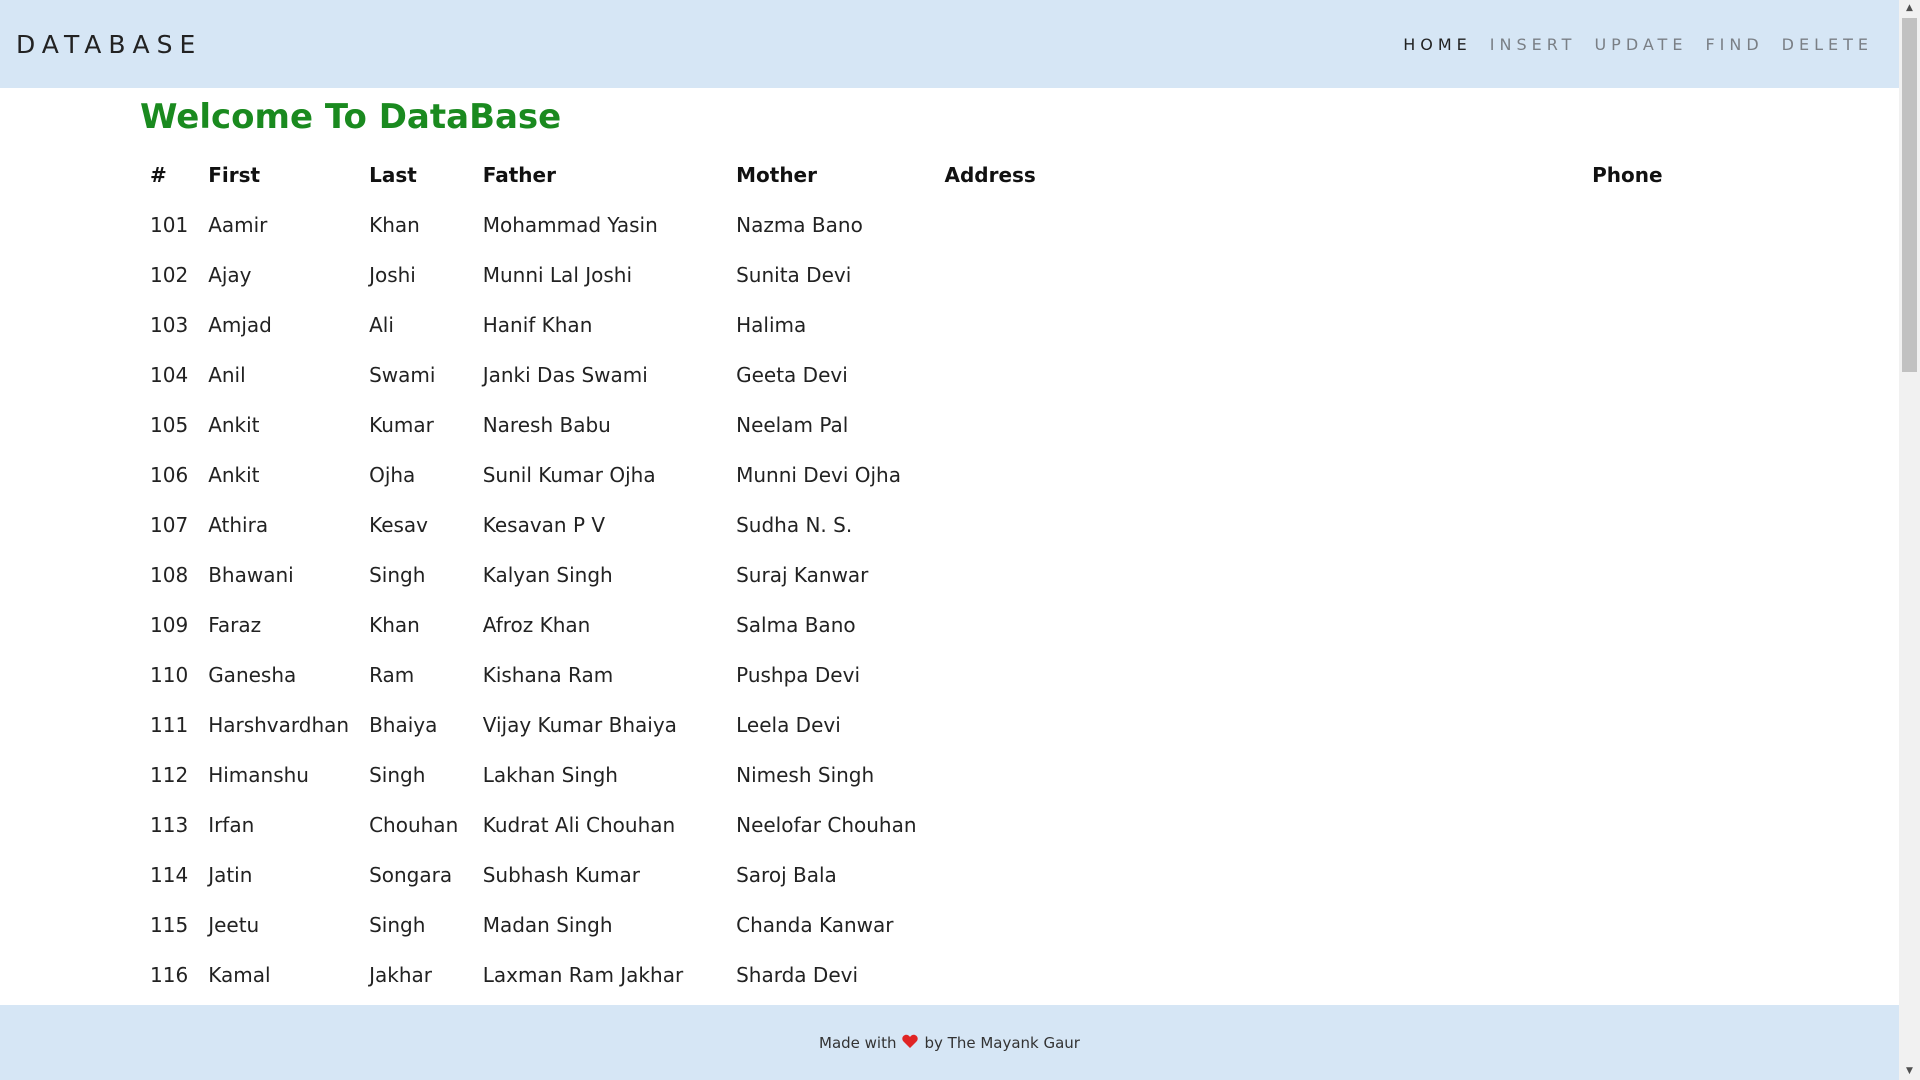  What do you see at coordinates (536, 625) in the screenshot?
I see `cell-father: Afroz Khan` at bounding box center [536, 625].